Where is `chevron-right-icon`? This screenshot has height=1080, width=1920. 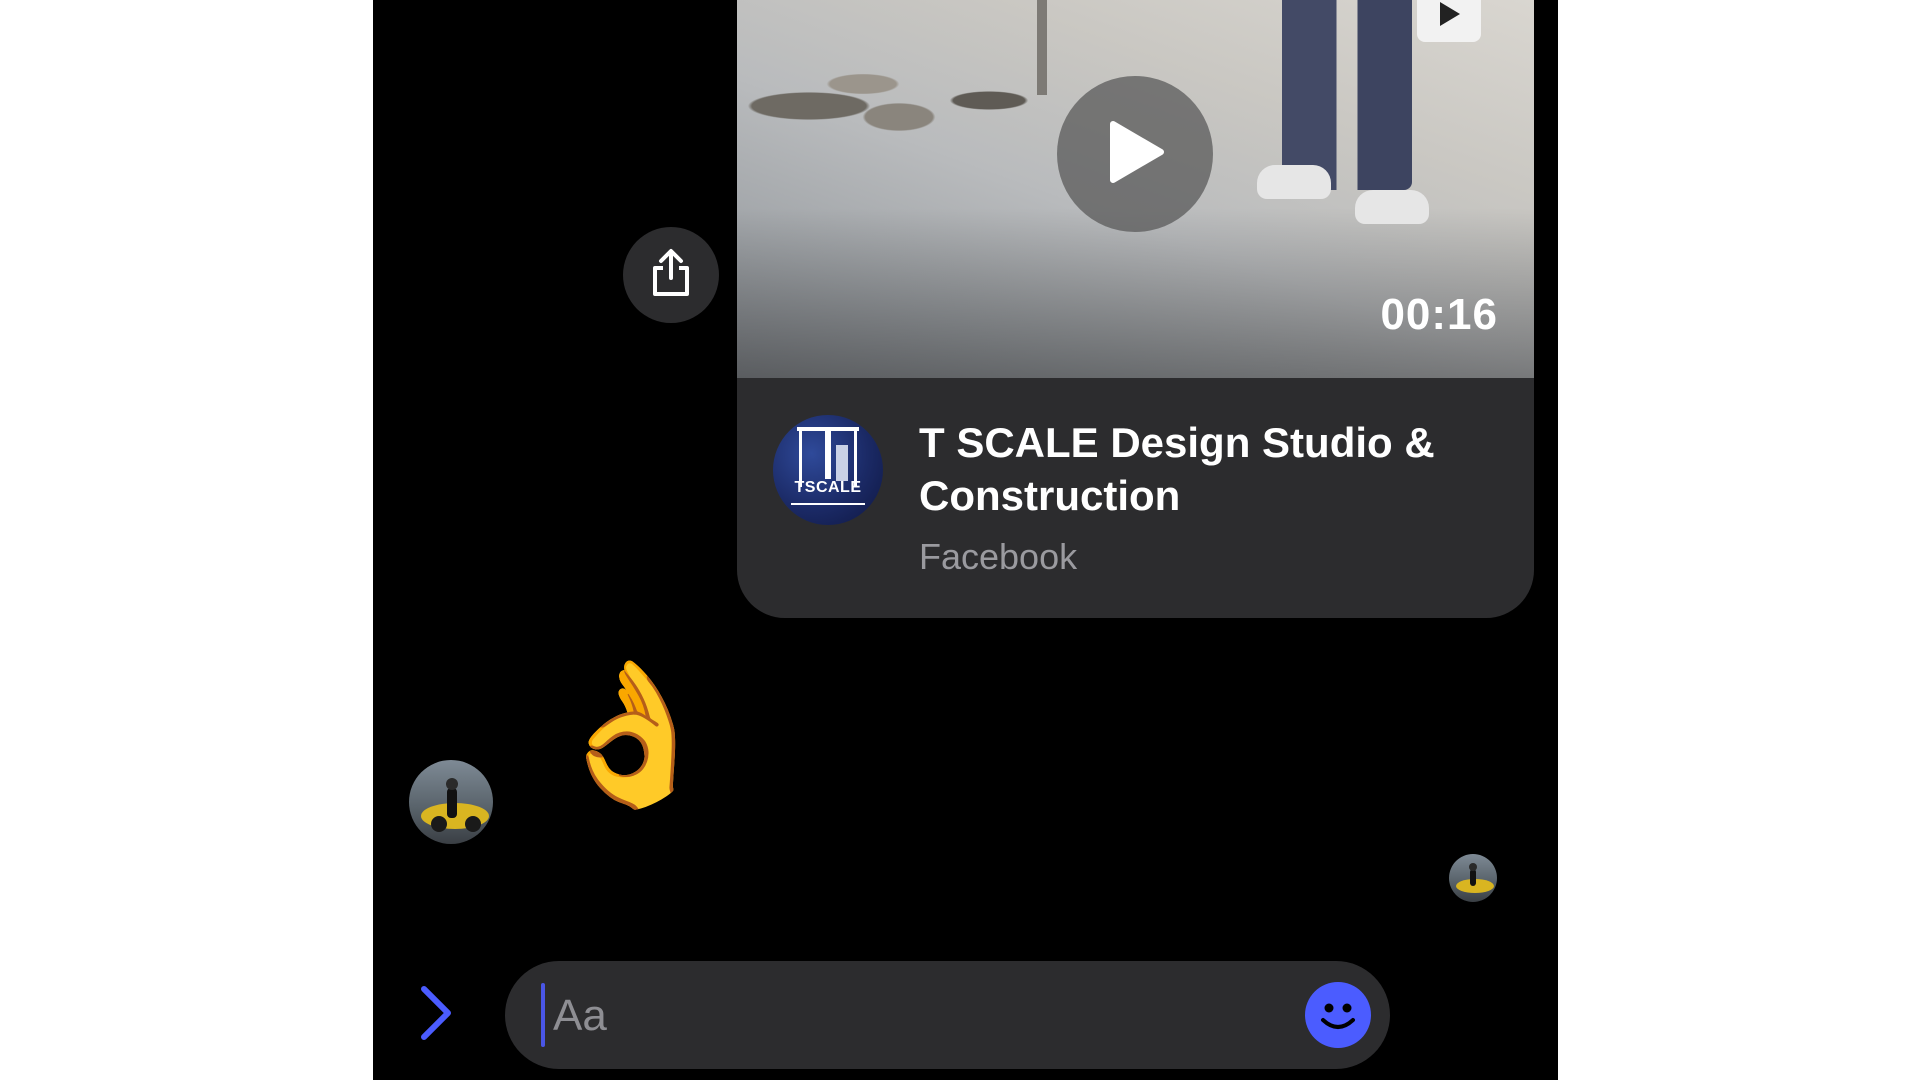 chevron-right-icon is located at coordinates (436, 1015).